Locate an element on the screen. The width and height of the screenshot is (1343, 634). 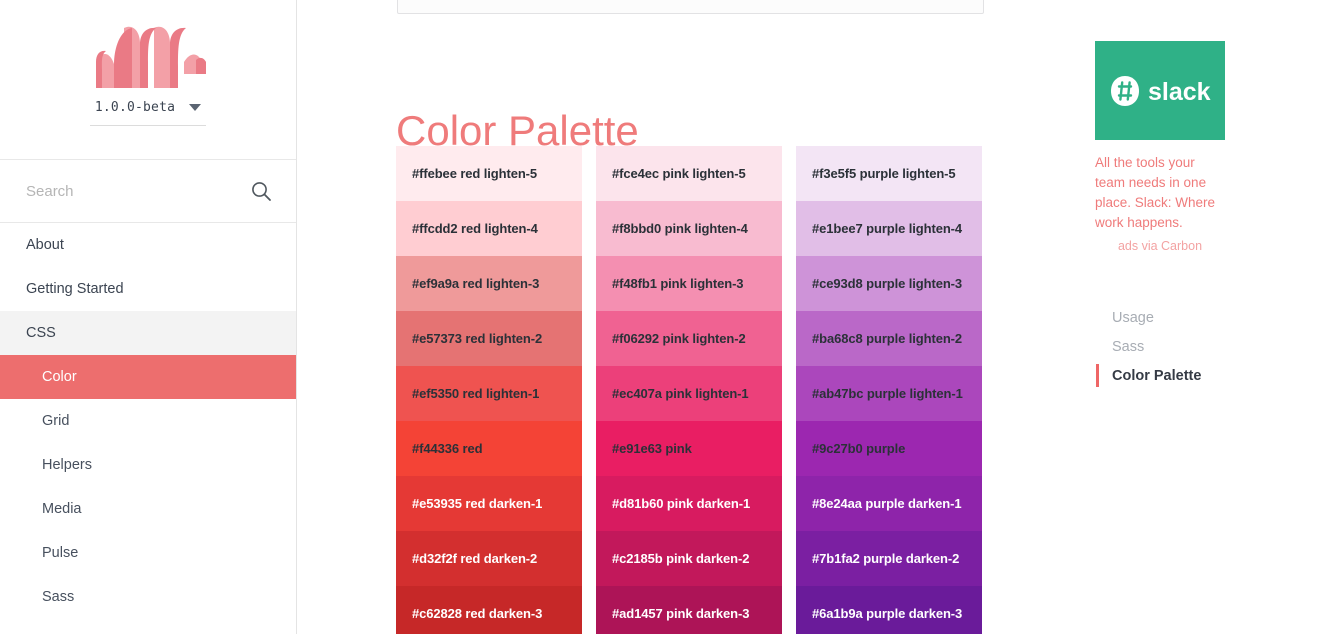
toc-item-sass: Sass is located at coordinates (1211, 346).